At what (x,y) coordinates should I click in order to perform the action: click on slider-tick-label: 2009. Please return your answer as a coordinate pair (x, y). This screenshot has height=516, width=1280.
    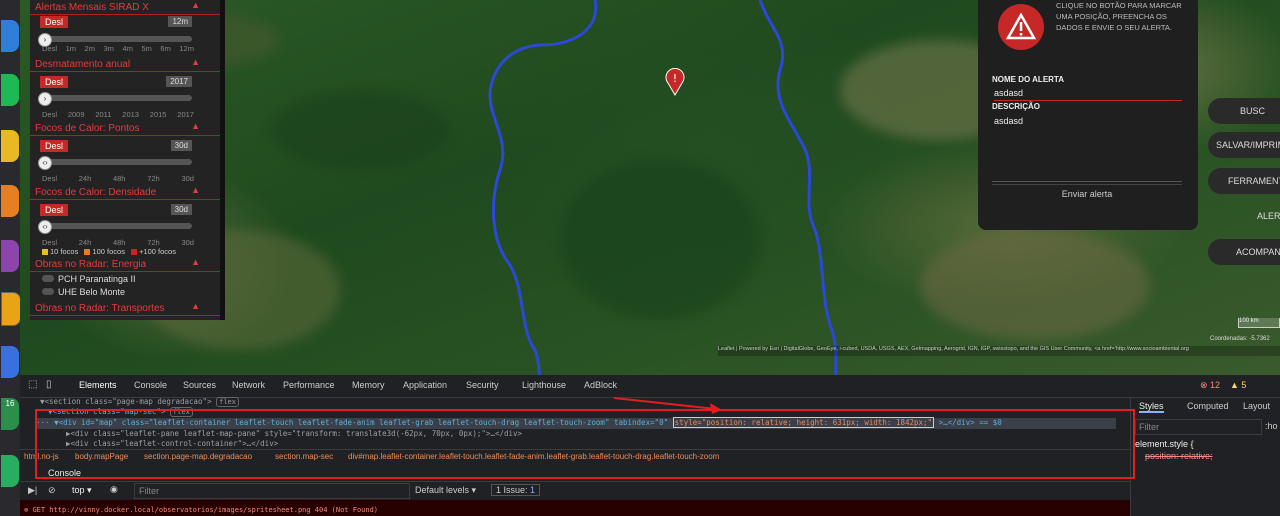
    Looking at the image, I should click on (76, 114).